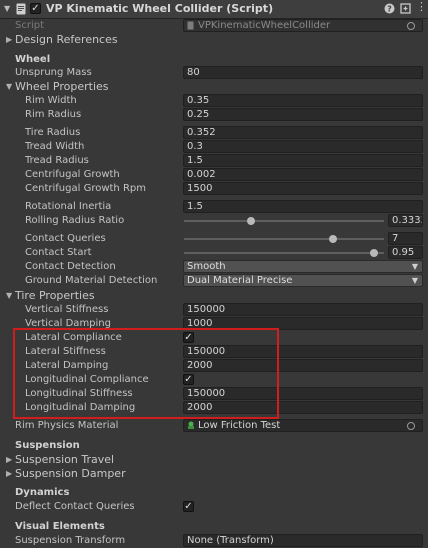  Describe the element at coordinates (21, 10) in the screenshot. I see `script-icon` at that location.